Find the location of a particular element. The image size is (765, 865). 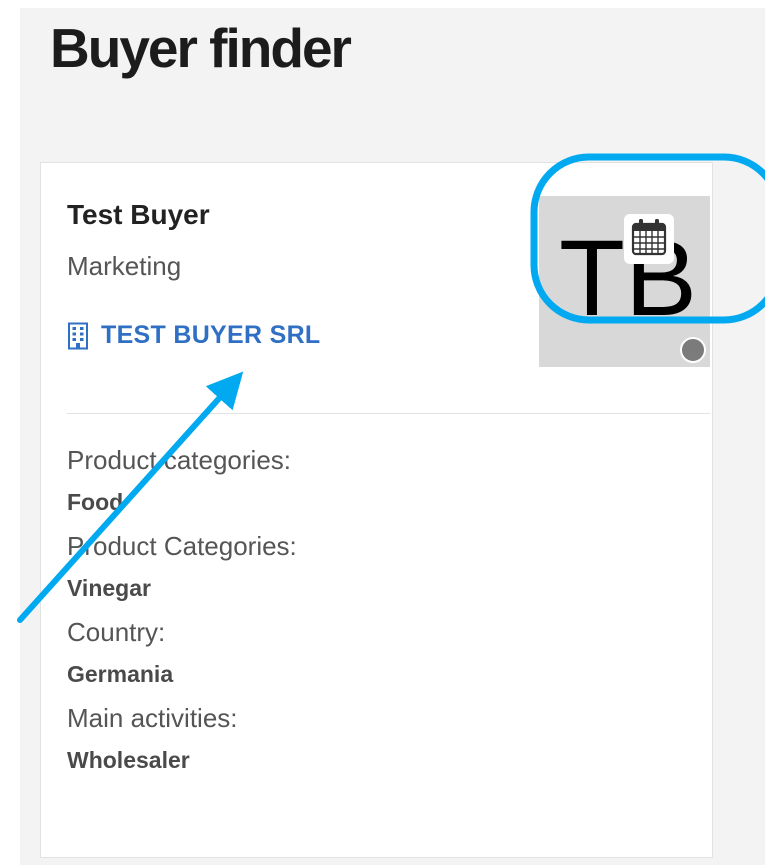

detail-value-product-categories: Food is located at coordinates (95, 502).